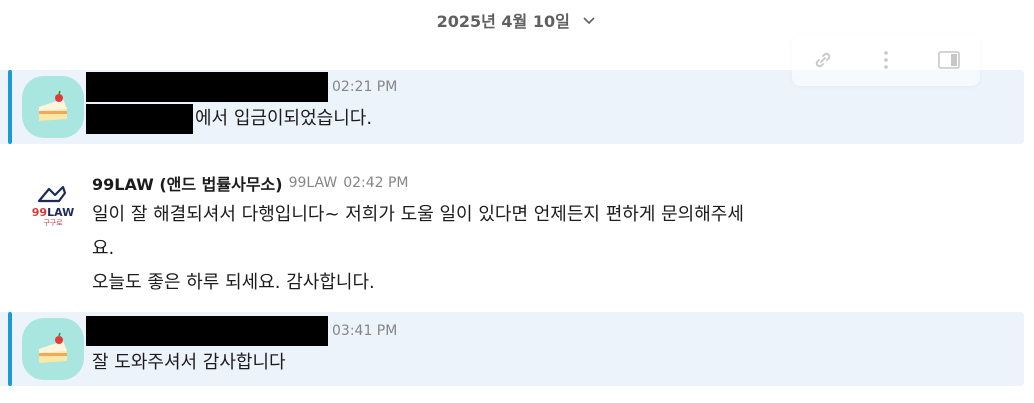  I want to click on message-text: 에서 입금이되었습니다., so click(284, 118).